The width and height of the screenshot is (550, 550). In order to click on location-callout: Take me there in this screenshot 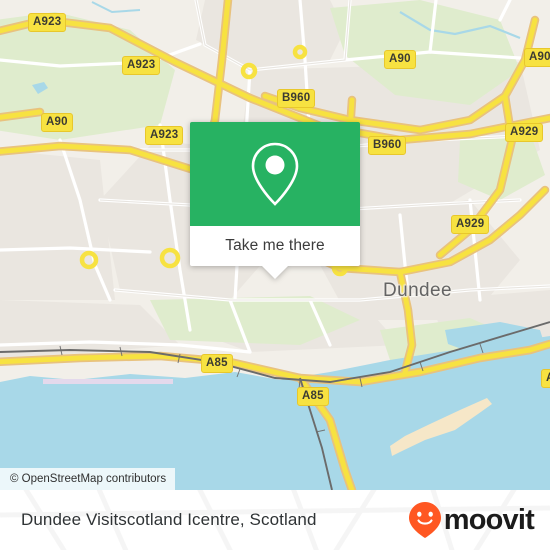, I will do `click(275, 200)`.